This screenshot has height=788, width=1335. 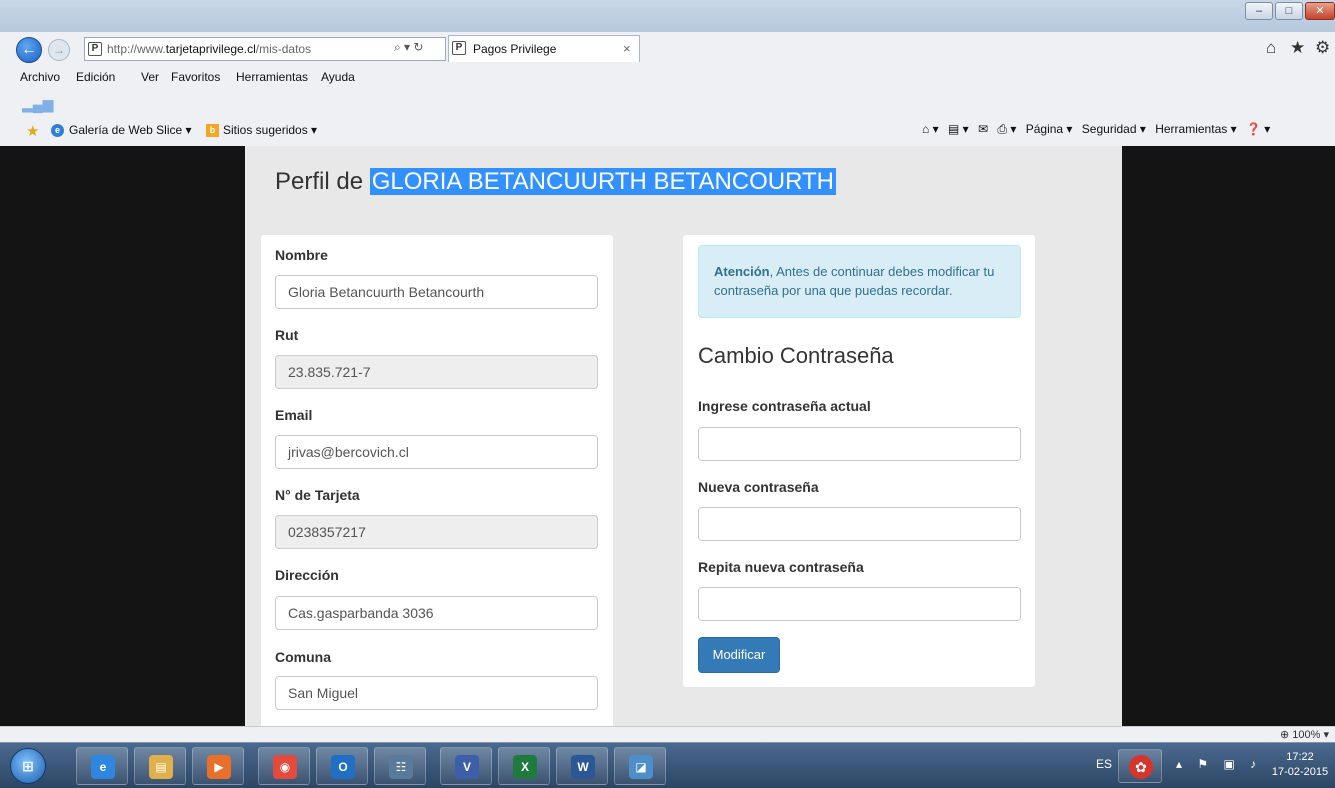 I want to click on modificar-button: Modificar, so click(x=739, y=655).